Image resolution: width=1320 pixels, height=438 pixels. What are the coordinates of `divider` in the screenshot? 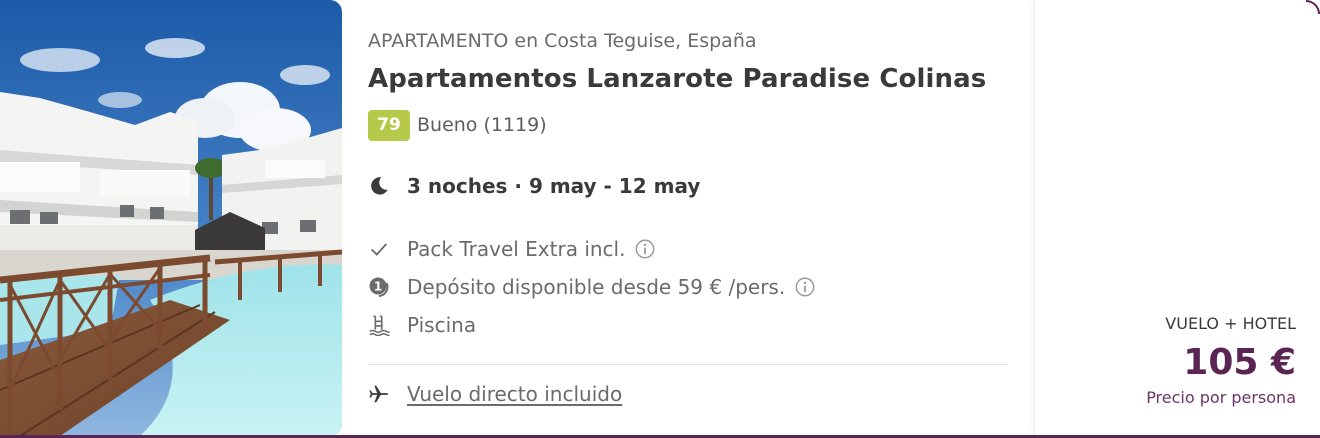 It's located at (688, 364).